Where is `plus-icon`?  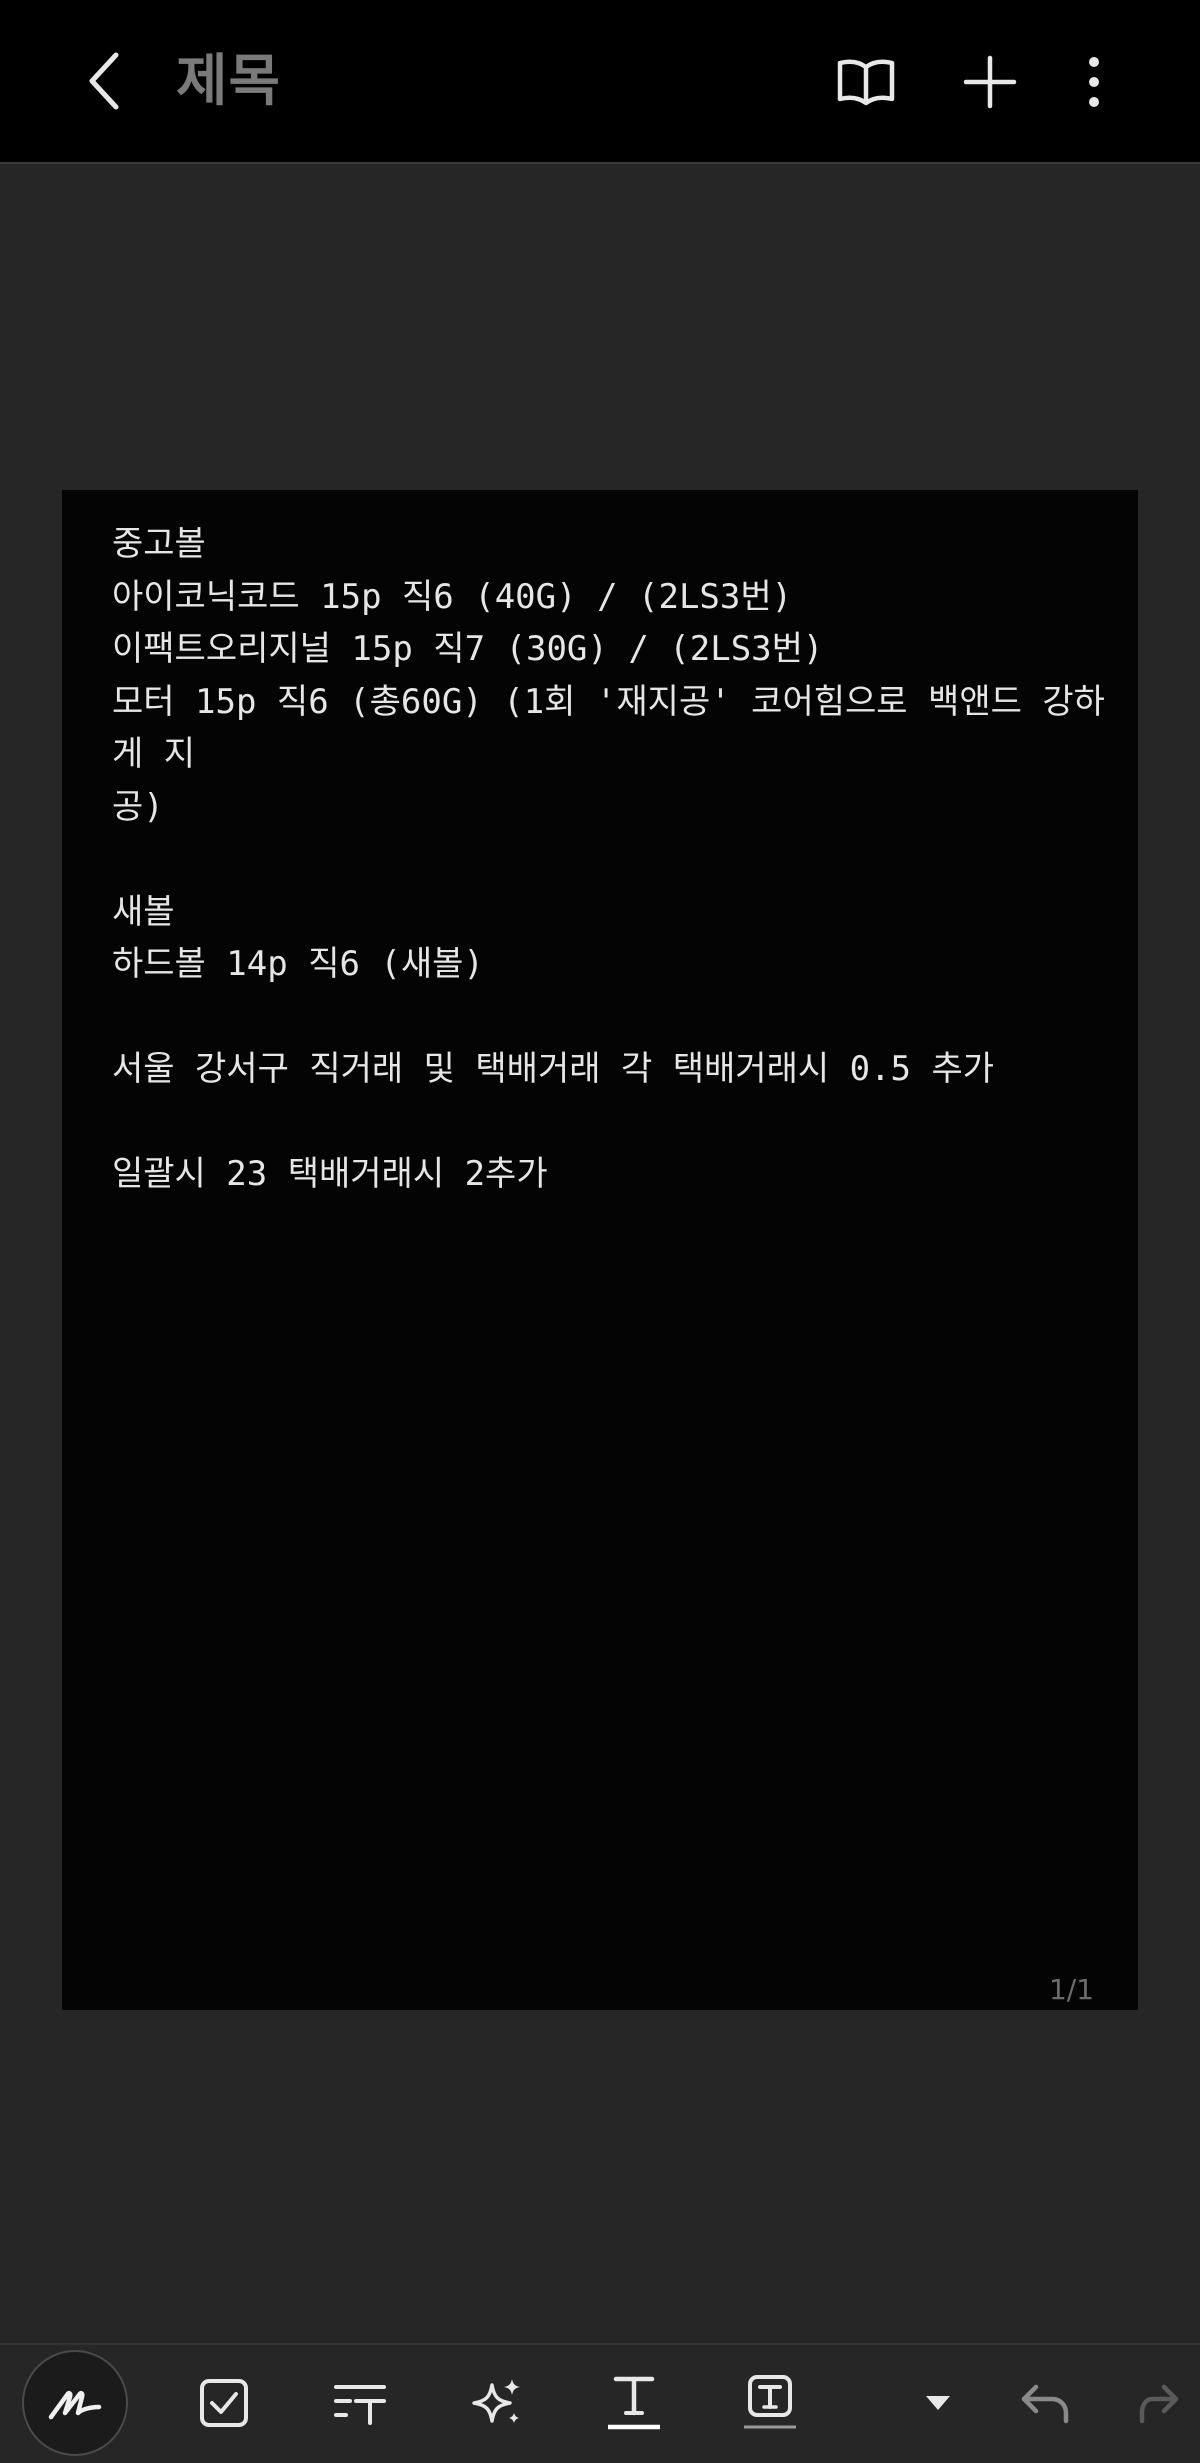 plus-icon is located at coordinates (990, 82).